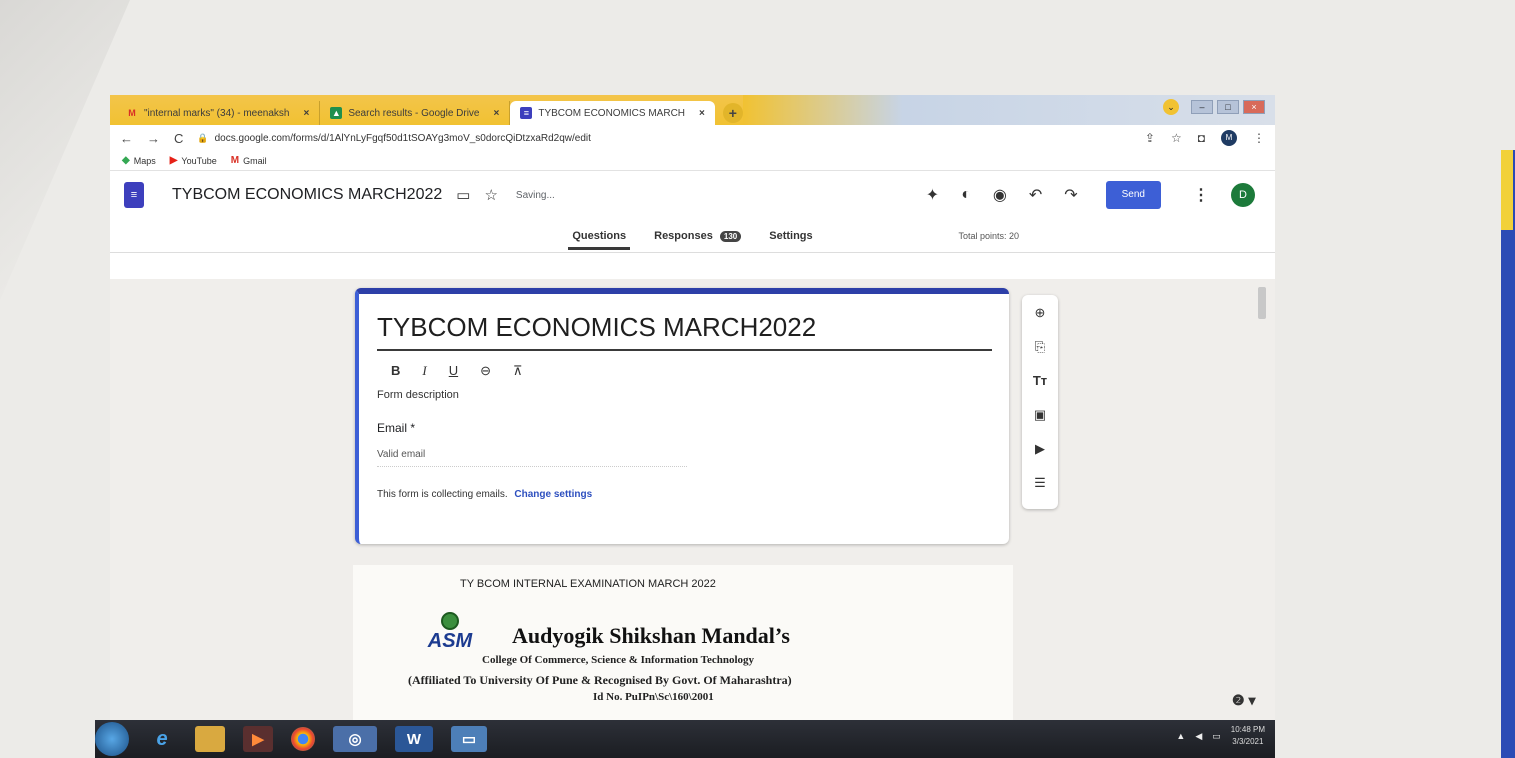  Describe the element at coordinates (1171, 107) in the screenshot. I see `chevron-down-icon: ⌄` at that location.